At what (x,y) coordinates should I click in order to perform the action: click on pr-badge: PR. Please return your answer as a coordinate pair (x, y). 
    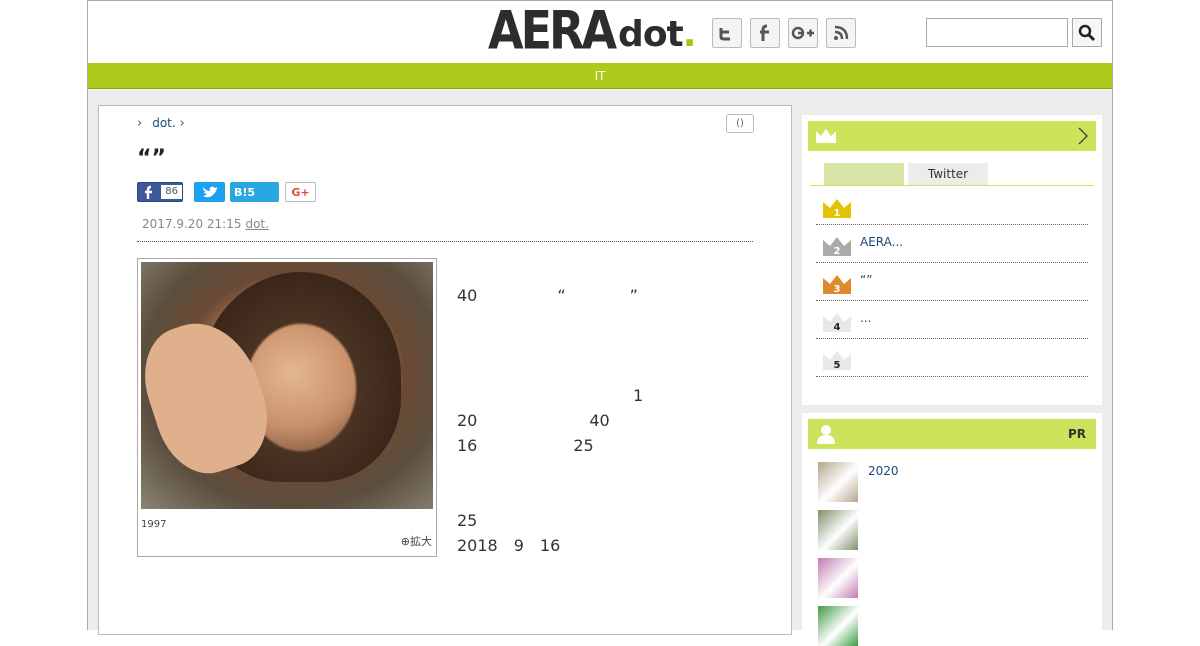
    Looking at the image, I should click on (1076, 434).